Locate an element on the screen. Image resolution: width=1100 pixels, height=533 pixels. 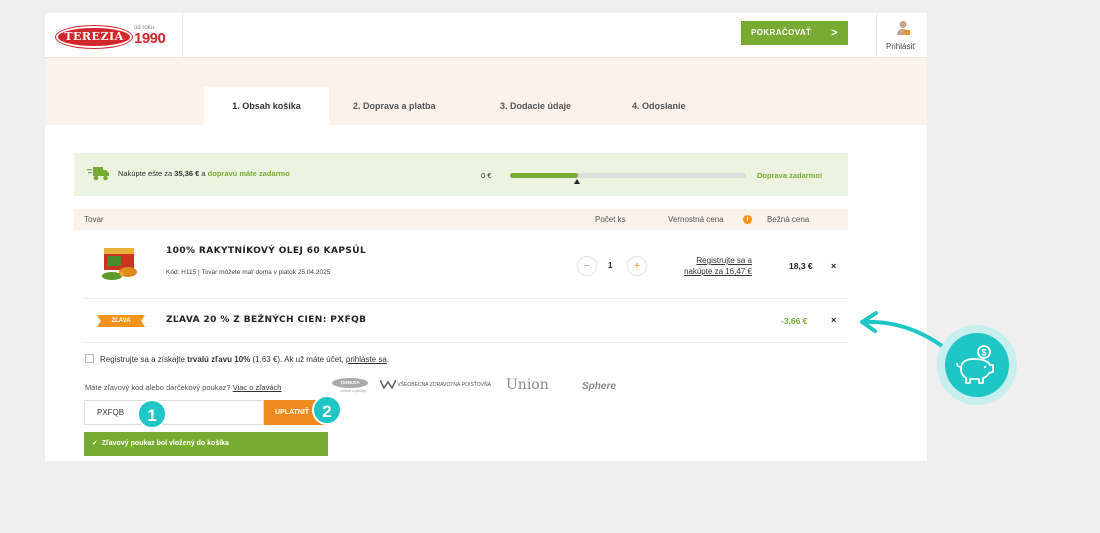
progress-start-label: 0 € is located at coordinates (486, 175).